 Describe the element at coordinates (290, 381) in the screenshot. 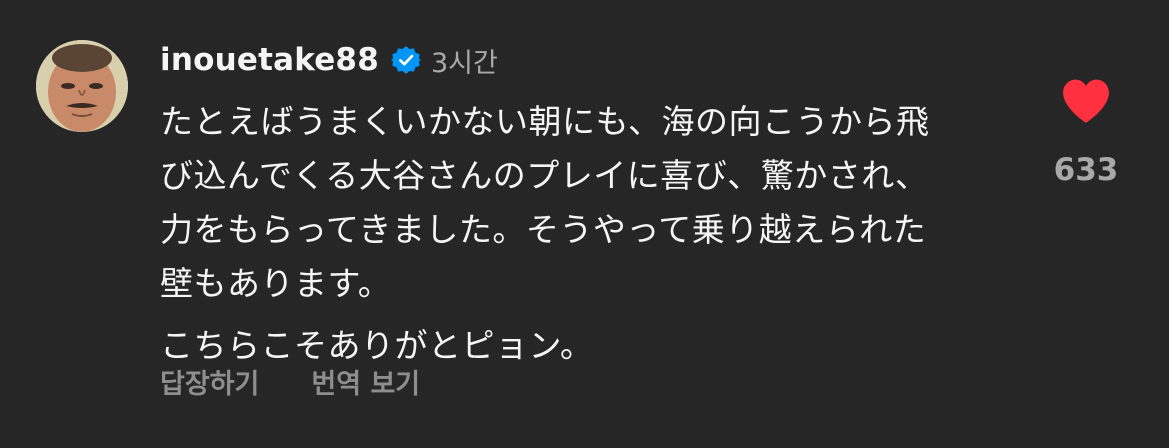

I see `comment-actions: 답장하기 번역 보기` at that location.